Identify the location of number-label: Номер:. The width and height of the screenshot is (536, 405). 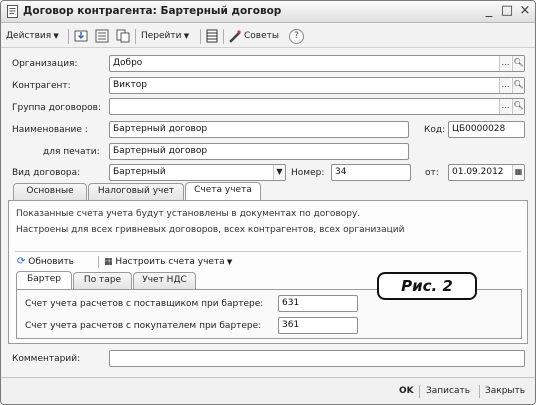
(308, 173).